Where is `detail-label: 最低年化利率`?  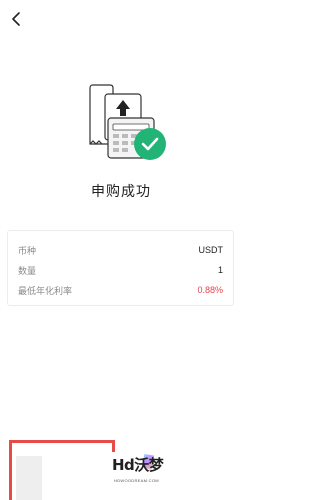
detail-label: 最低年化利率 is located at coordinates (45, 290).